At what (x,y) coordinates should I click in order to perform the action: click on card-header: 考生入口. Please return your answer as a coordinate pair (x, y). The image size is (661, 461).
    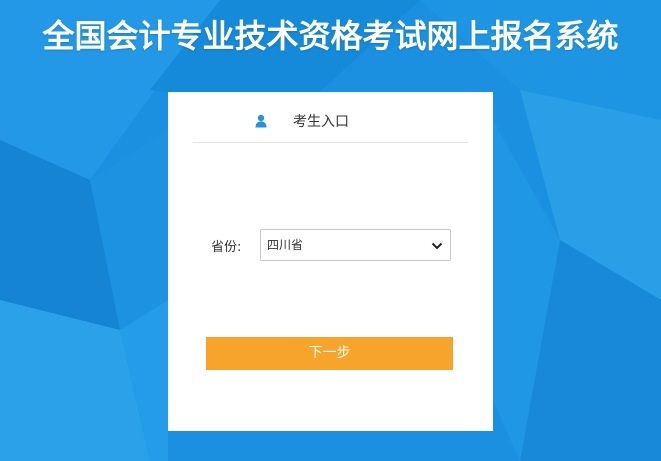
    Looking at the image, I should click on (330, 117).